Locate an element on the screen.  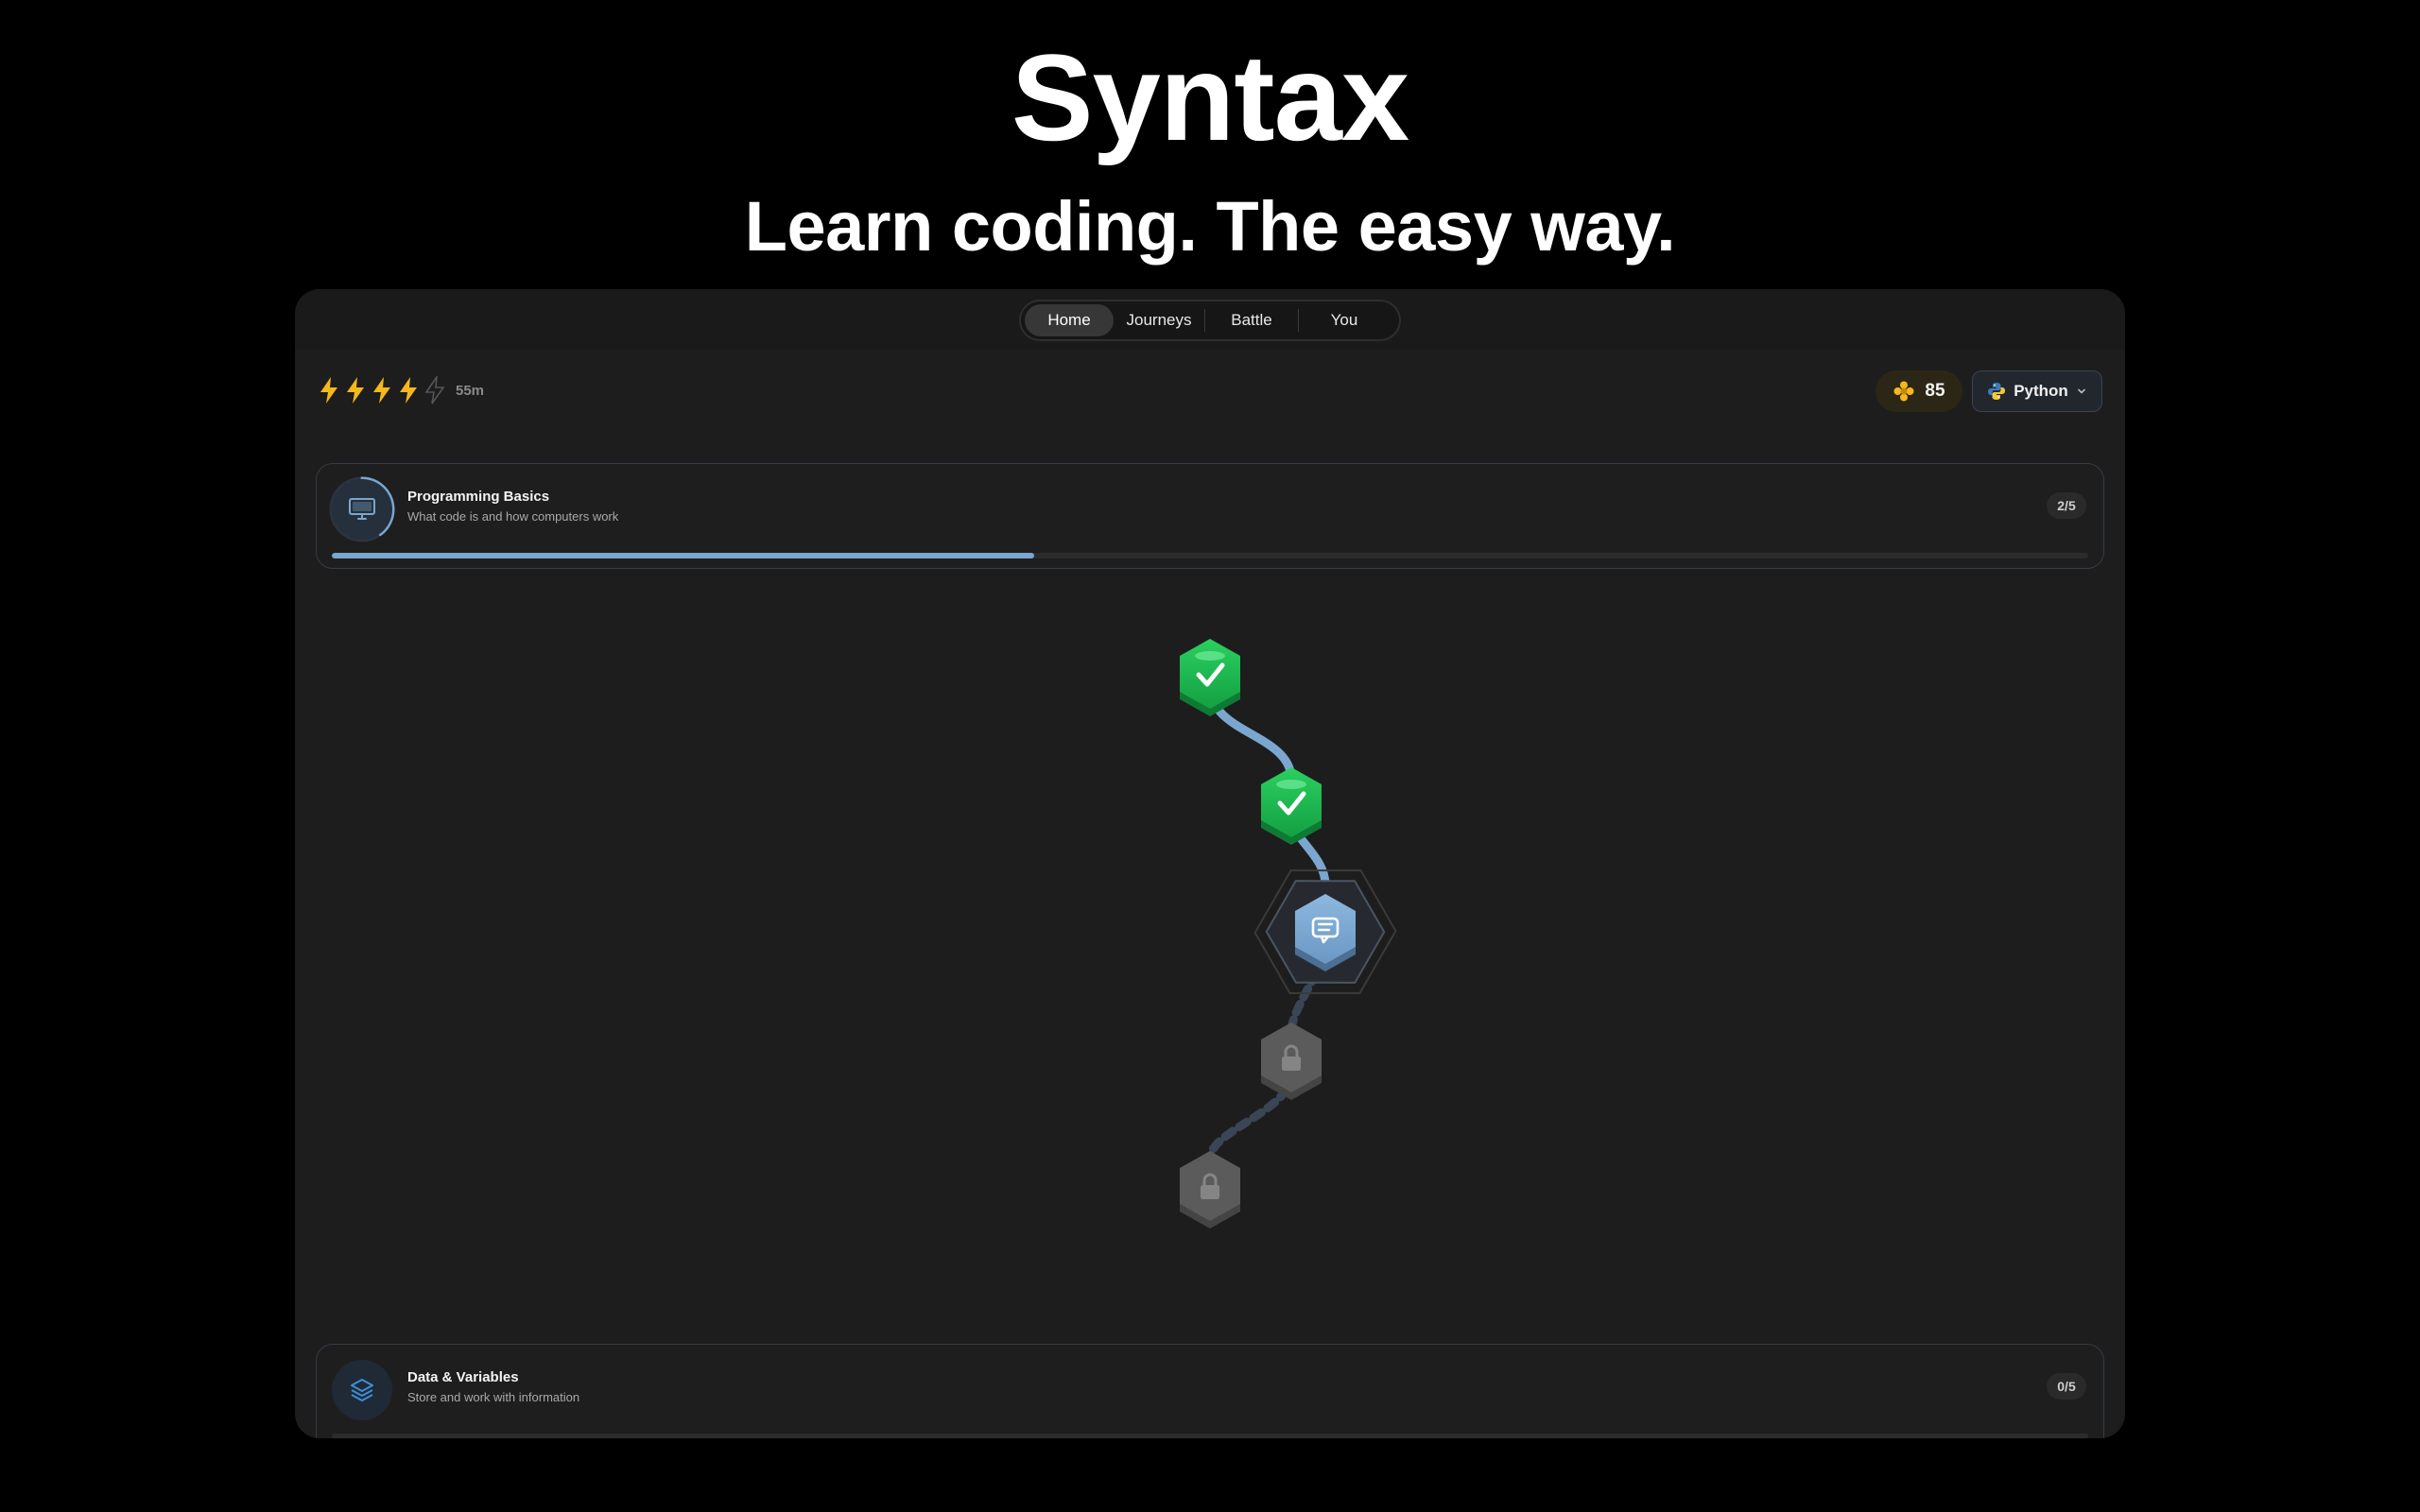
unit-icon is located at coordinates (362, 1390).